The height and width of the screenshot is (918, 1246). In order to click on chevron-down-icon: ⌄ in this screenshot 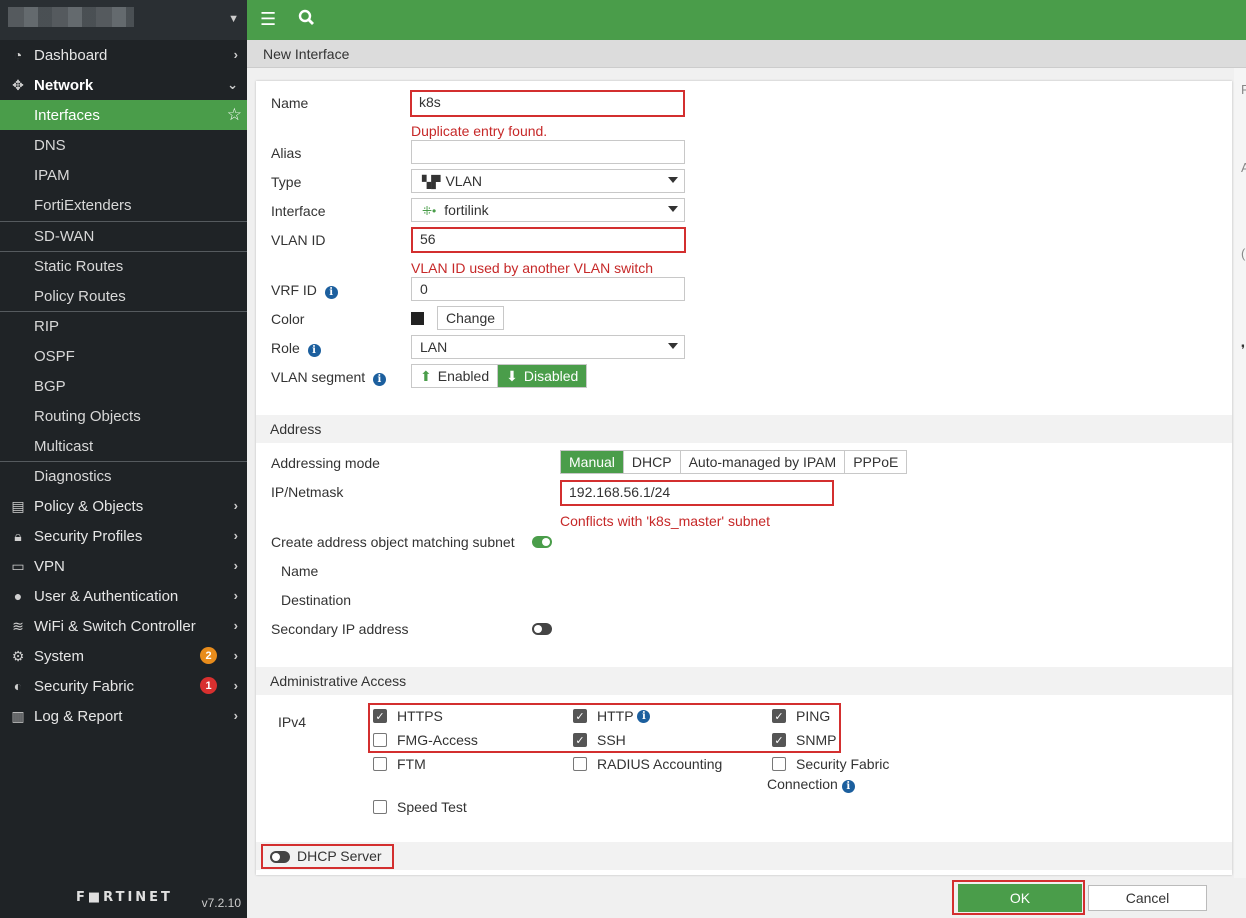, I will do `click(232, 84)`.